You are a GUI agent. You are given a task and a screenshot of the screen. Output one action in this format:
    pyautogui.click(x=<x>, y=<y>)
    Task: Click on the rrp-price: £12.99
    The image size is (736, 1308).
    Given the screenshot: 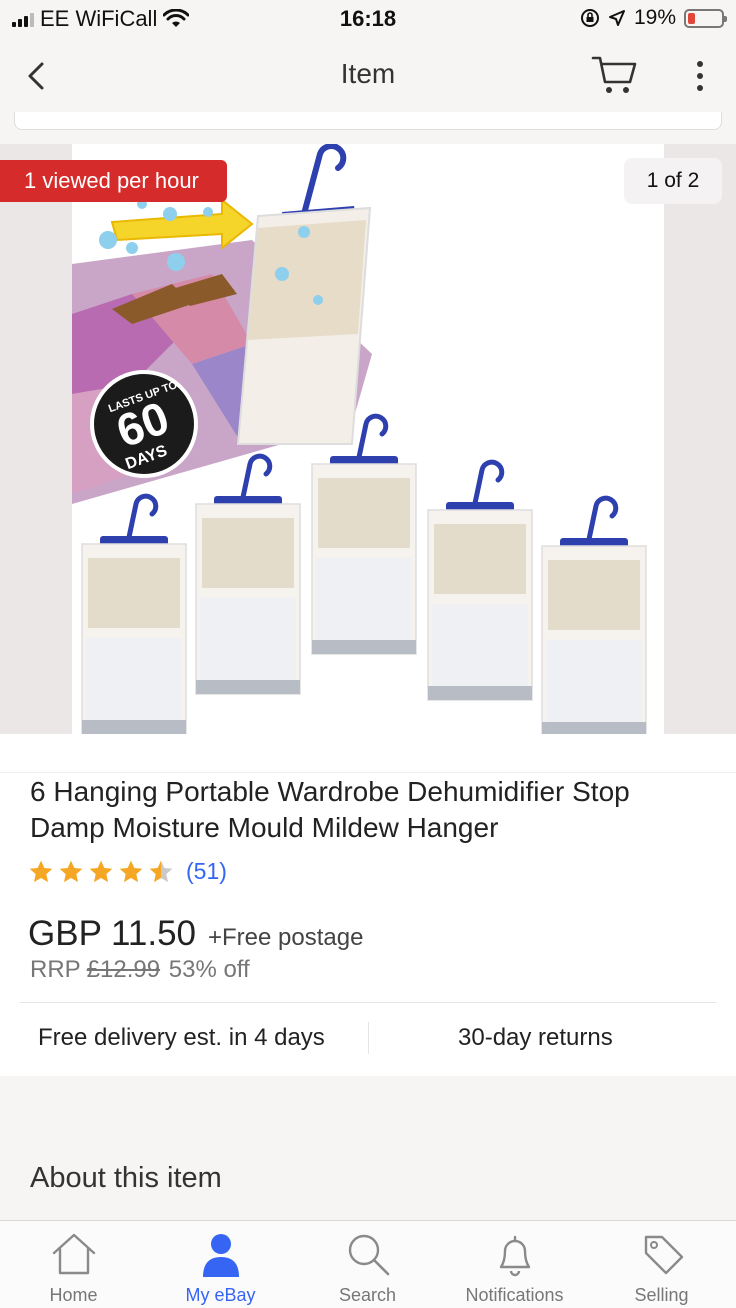 What is the action you would take?
    pyautogui.click(x=123, y=969)
    